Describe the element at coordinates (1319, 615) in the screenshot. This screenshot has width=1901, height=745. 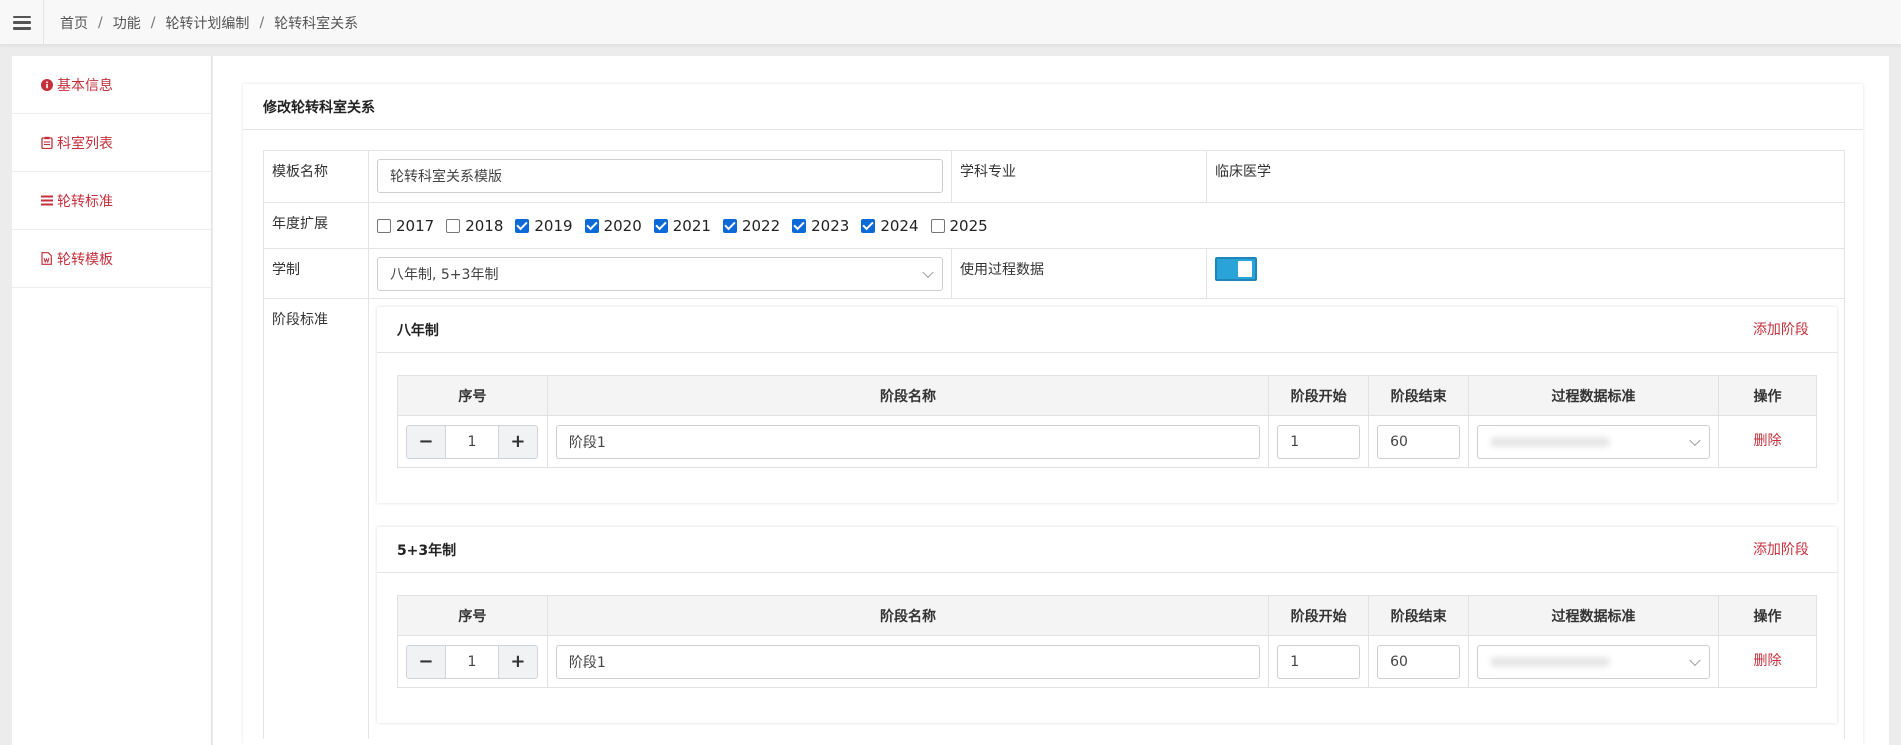
I see `column-header: 阶段开始` at that location.